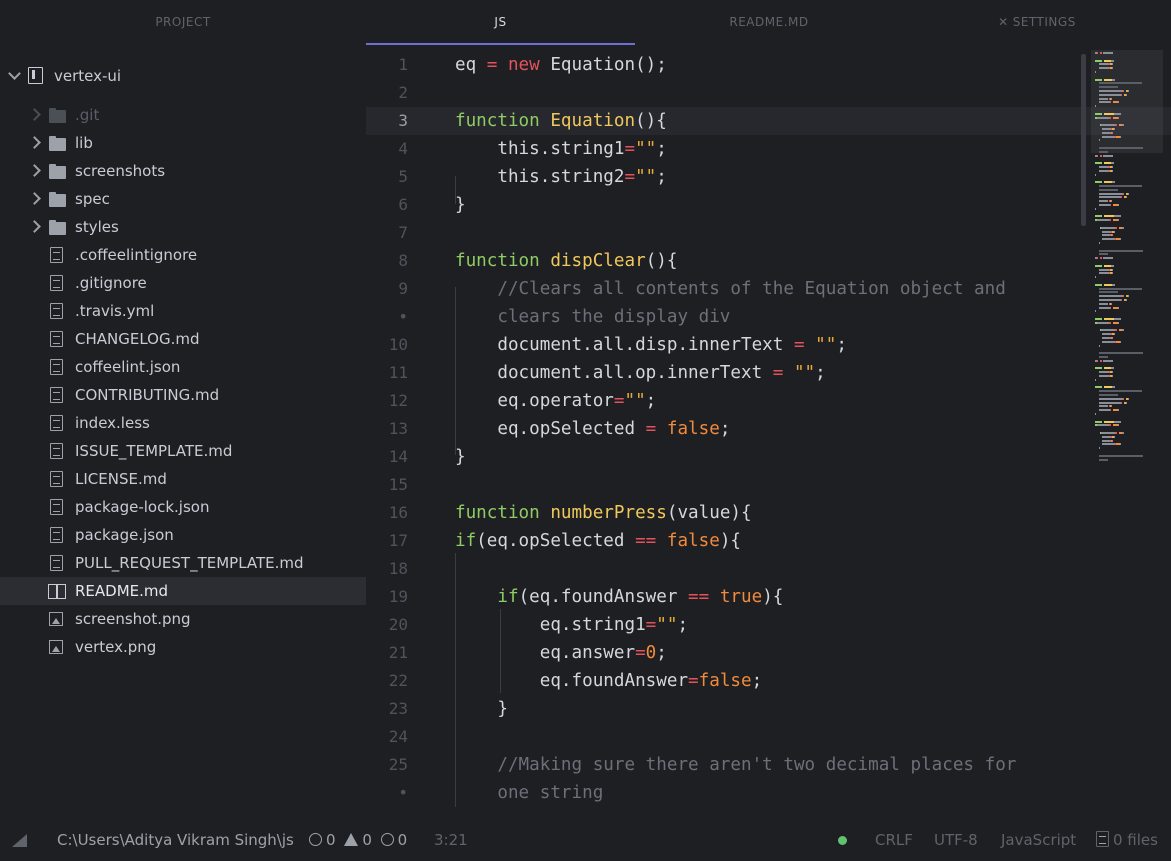 The height and width of the screenshot is (861, 1171). What do you see at coordinates (133, 619) in the screenshot?
I see `tree-item-label: screenshot.png` at bounding box center [133, 619].